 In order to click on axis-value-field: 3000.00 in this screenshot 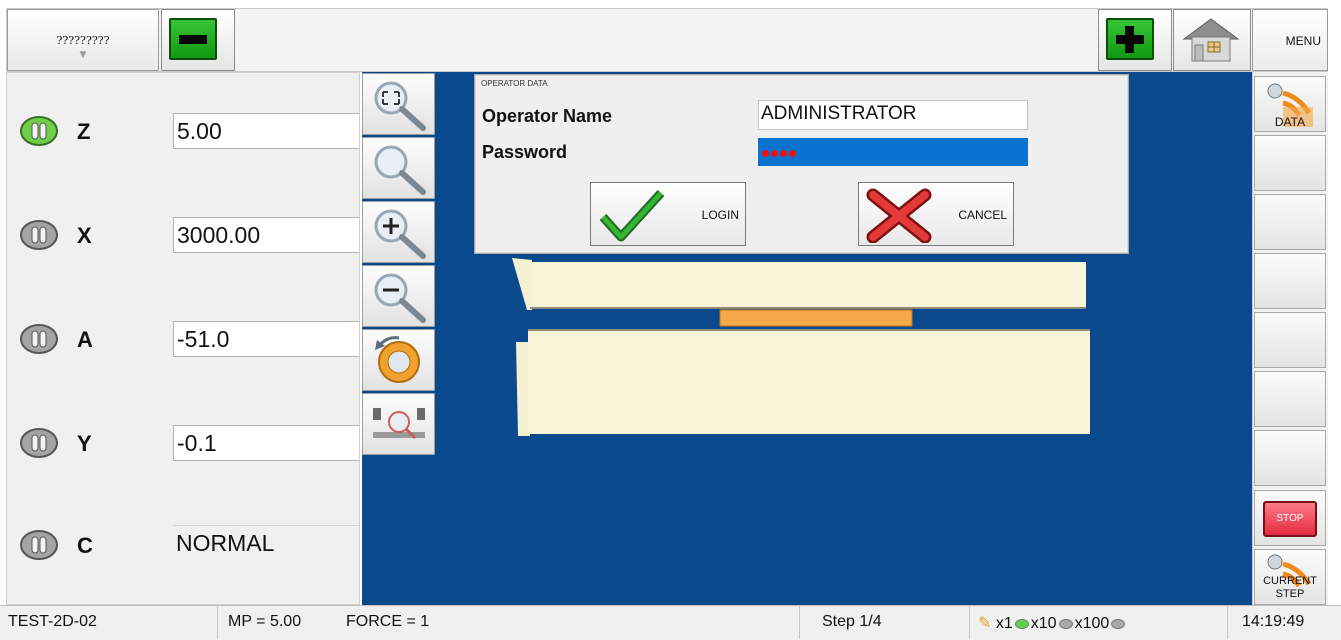, I will do `click(266, 235)`.